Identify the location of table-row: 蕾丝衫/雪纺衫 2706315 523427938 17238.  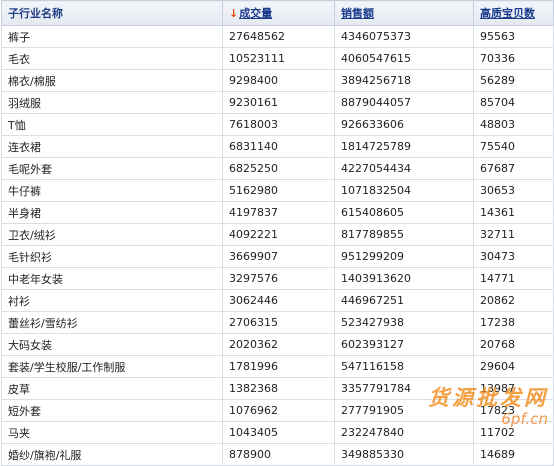
(277, 322).